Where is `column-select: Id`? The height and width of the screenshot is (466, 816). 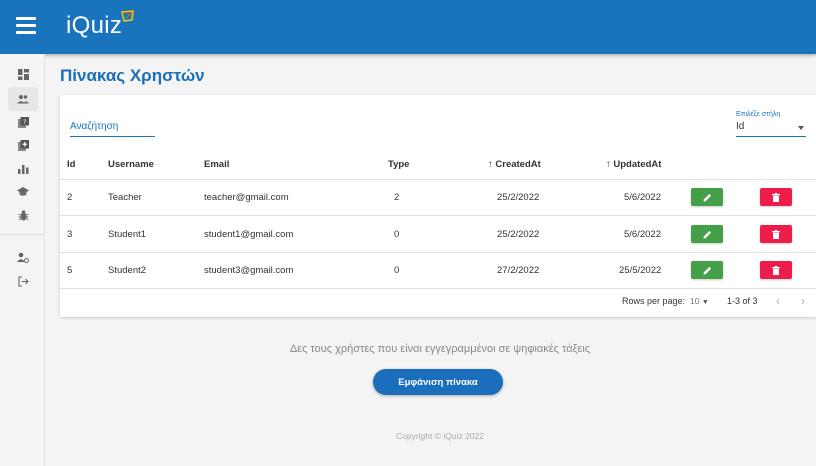 column-select: Id is located at coordinates (771, 128).